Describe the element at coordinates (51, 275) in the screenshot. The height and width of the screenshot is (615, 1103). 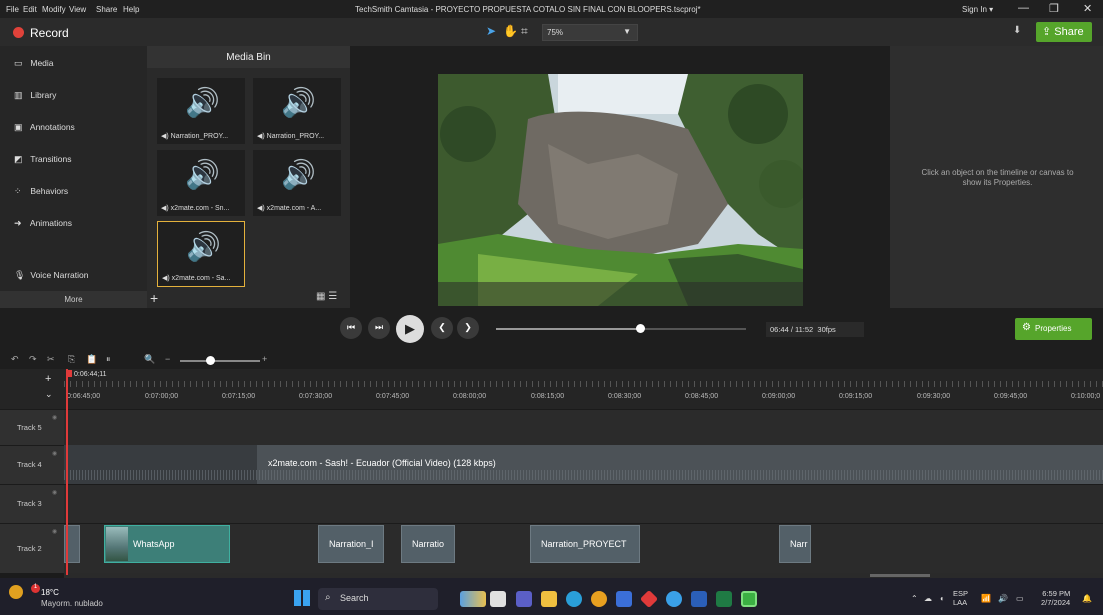
I see `nav-voice-narration: 🎙 Voice Narration` at that location.